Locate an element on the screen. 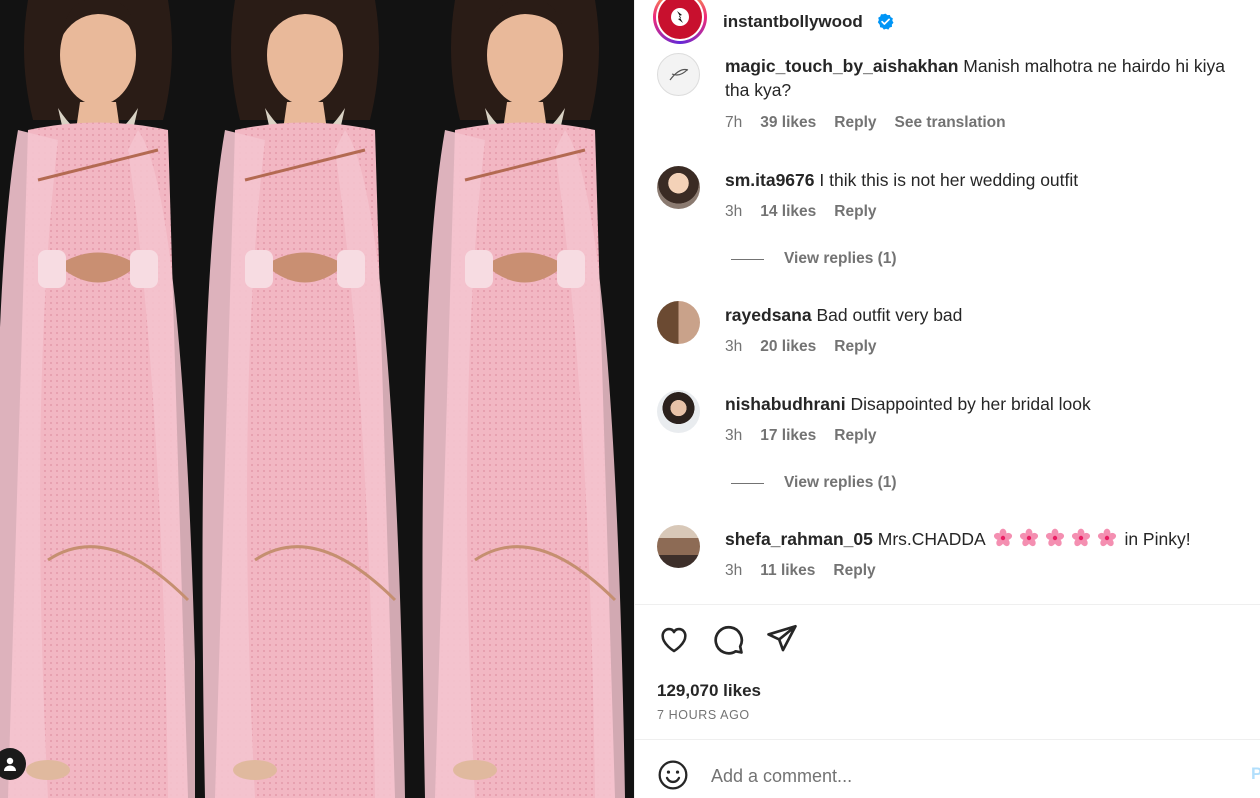 This screenshot has width=1260, height=798. emoji-icon is located at coordinates (673, 775).